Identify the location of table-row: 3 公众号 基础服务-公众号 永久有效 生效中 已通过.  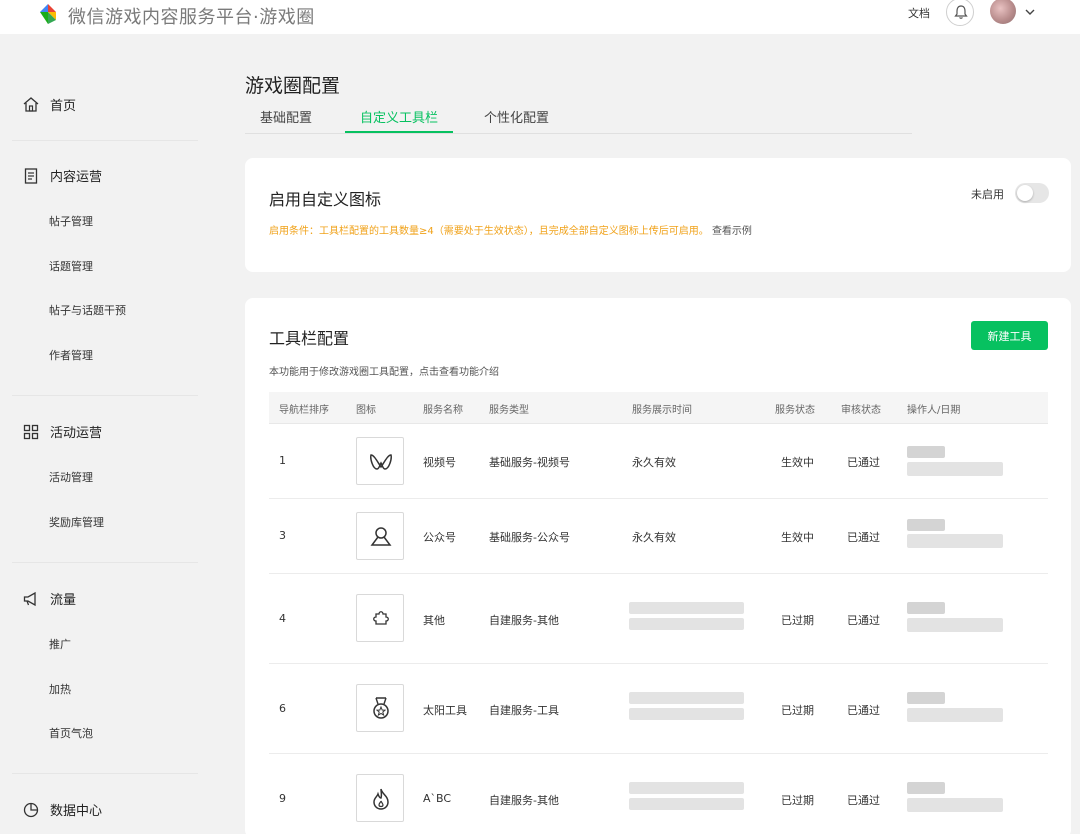
(658, 536).